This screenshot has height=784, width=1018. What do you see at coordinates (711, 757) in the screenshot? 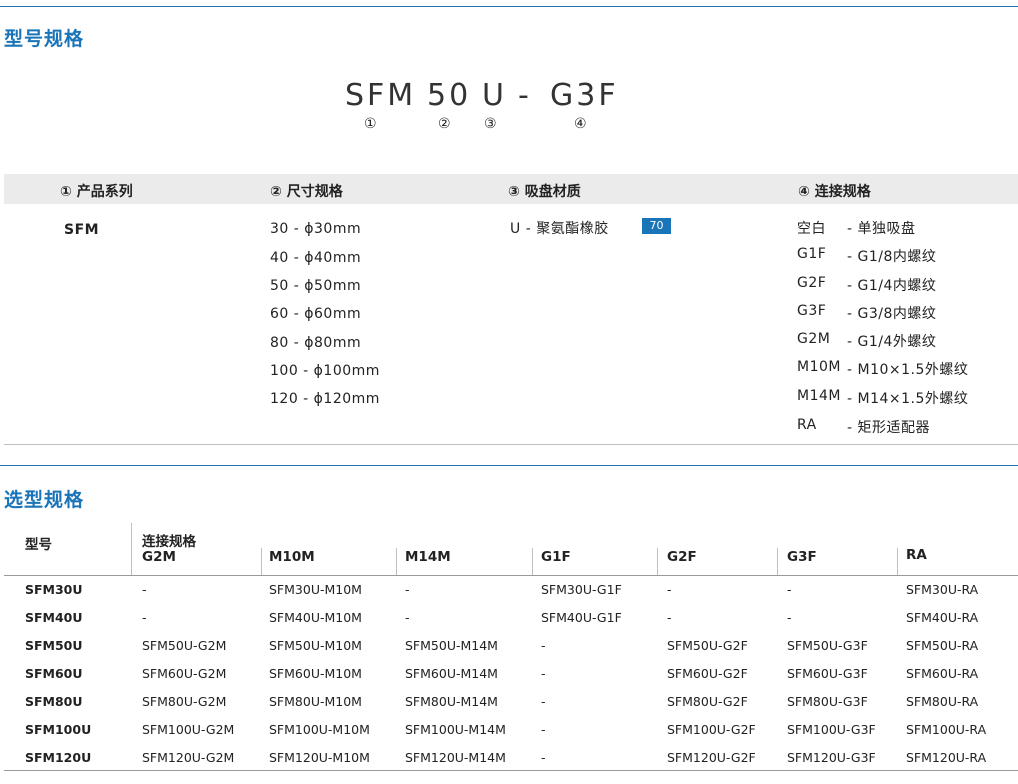
I see `table-cell: SFM120U-G2F` at bounding box center [711, 757].